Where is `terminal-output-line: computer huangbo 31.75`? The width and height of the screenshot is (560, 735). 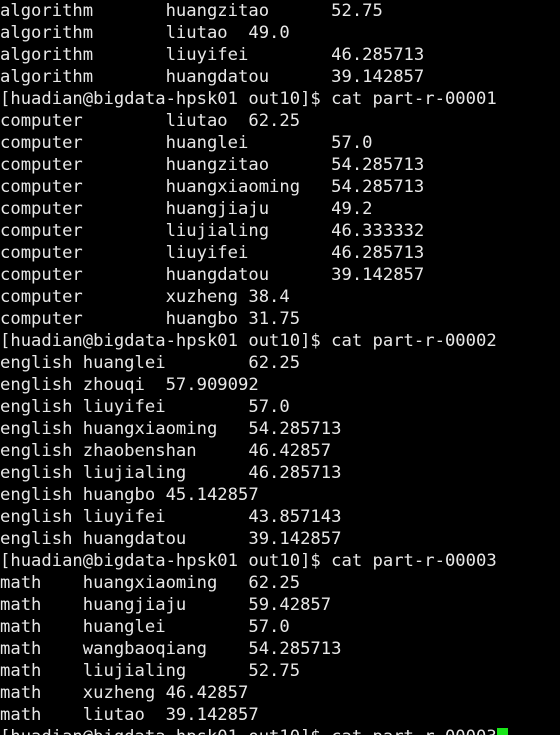
terminal-output-line: computer huangbo 31.75 is located at coordinates (280, 319).